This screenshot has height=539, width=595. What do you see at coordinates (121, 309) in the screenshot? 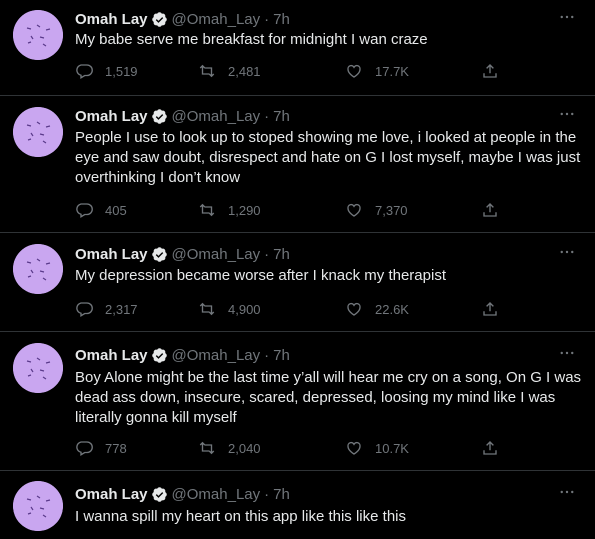
I see `reply-count: 2,317` at bounding box center [121, 309].